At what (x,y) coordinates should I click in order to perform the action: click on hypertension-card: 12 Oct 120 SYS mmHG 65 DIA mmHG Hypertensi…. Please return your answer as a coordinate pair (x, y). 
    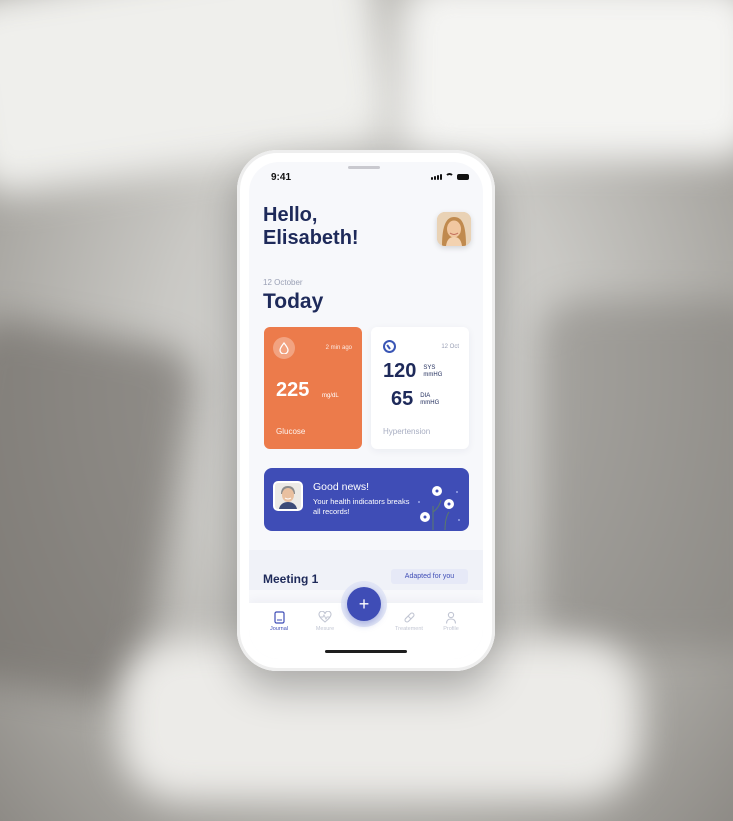
    Looking at the image, I should click on (420, 388).